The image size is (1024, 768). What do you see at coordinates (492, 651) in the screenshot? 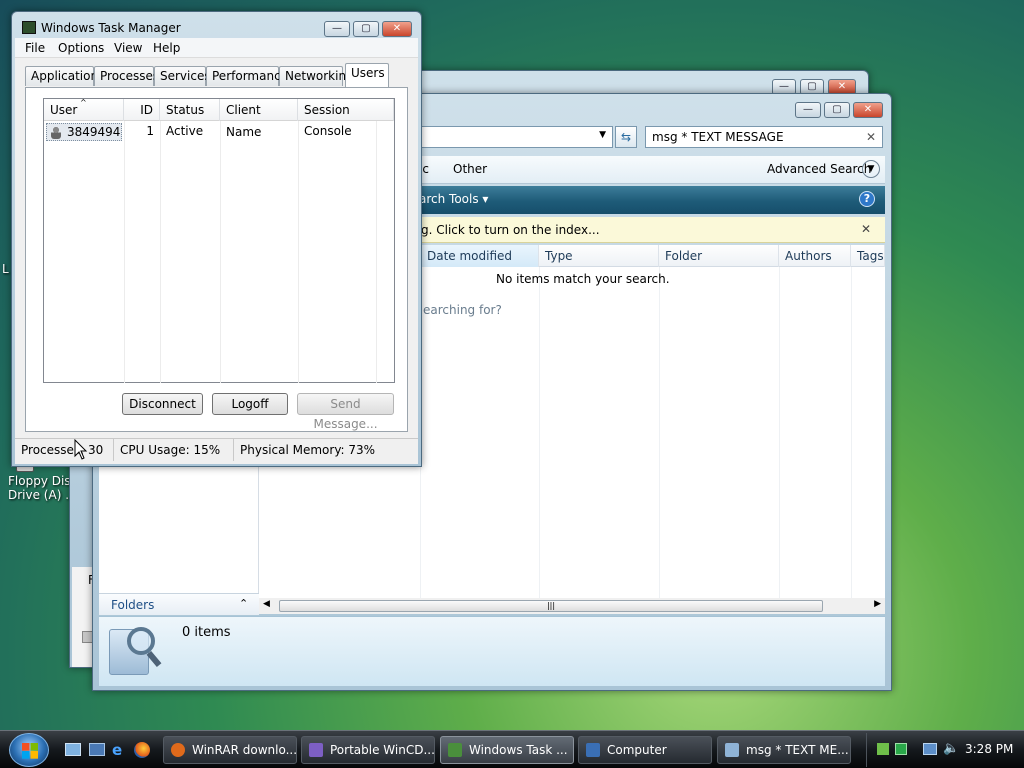
I see `details-pane: 0 items` at bounding box center [492, 651].